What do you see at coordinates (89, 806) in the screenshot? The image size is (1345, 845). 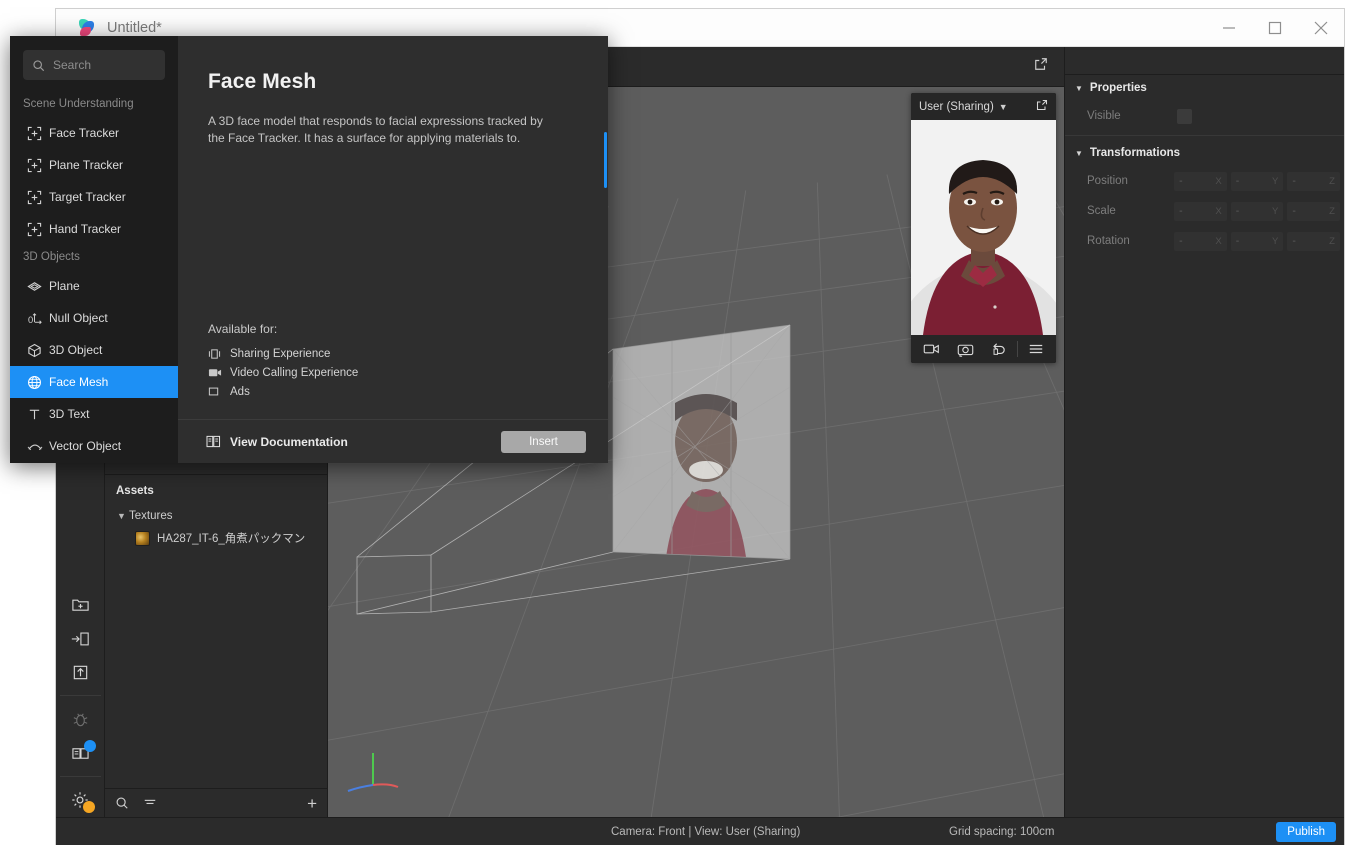 I see `settings-badge` at bounding box center [89, 806].